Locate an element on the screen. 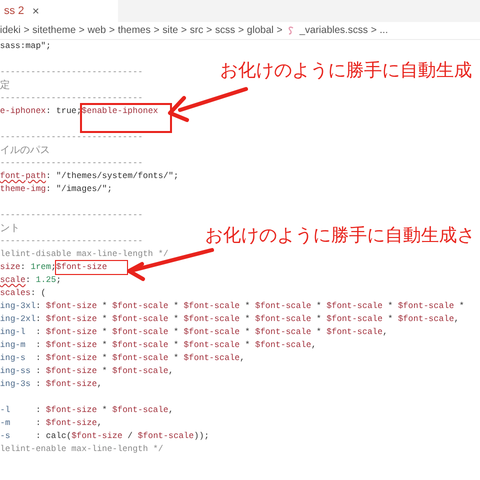  code-token: ing-ss is located at coordinates (16, 371).